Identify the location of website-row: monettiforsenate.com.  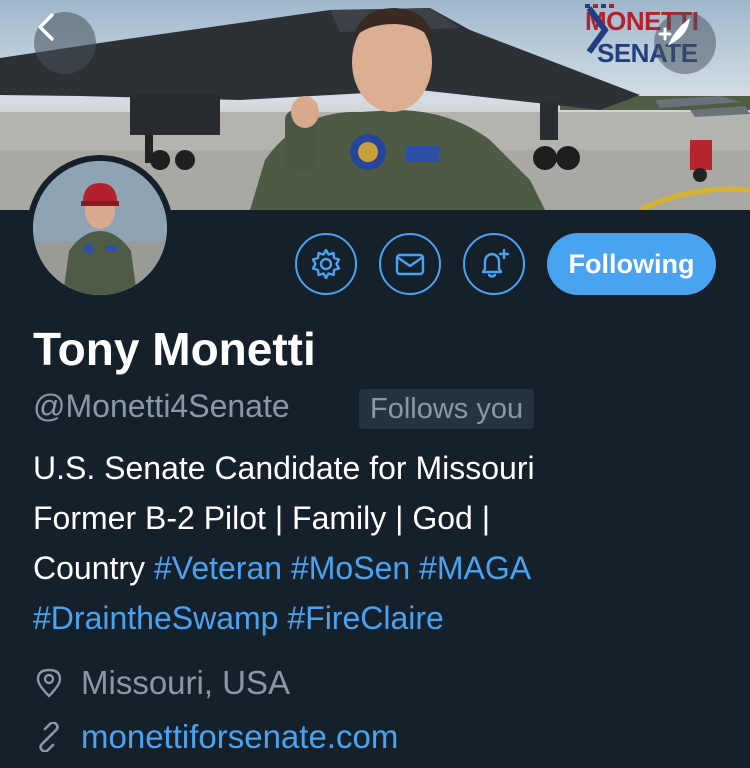
(215, 737).